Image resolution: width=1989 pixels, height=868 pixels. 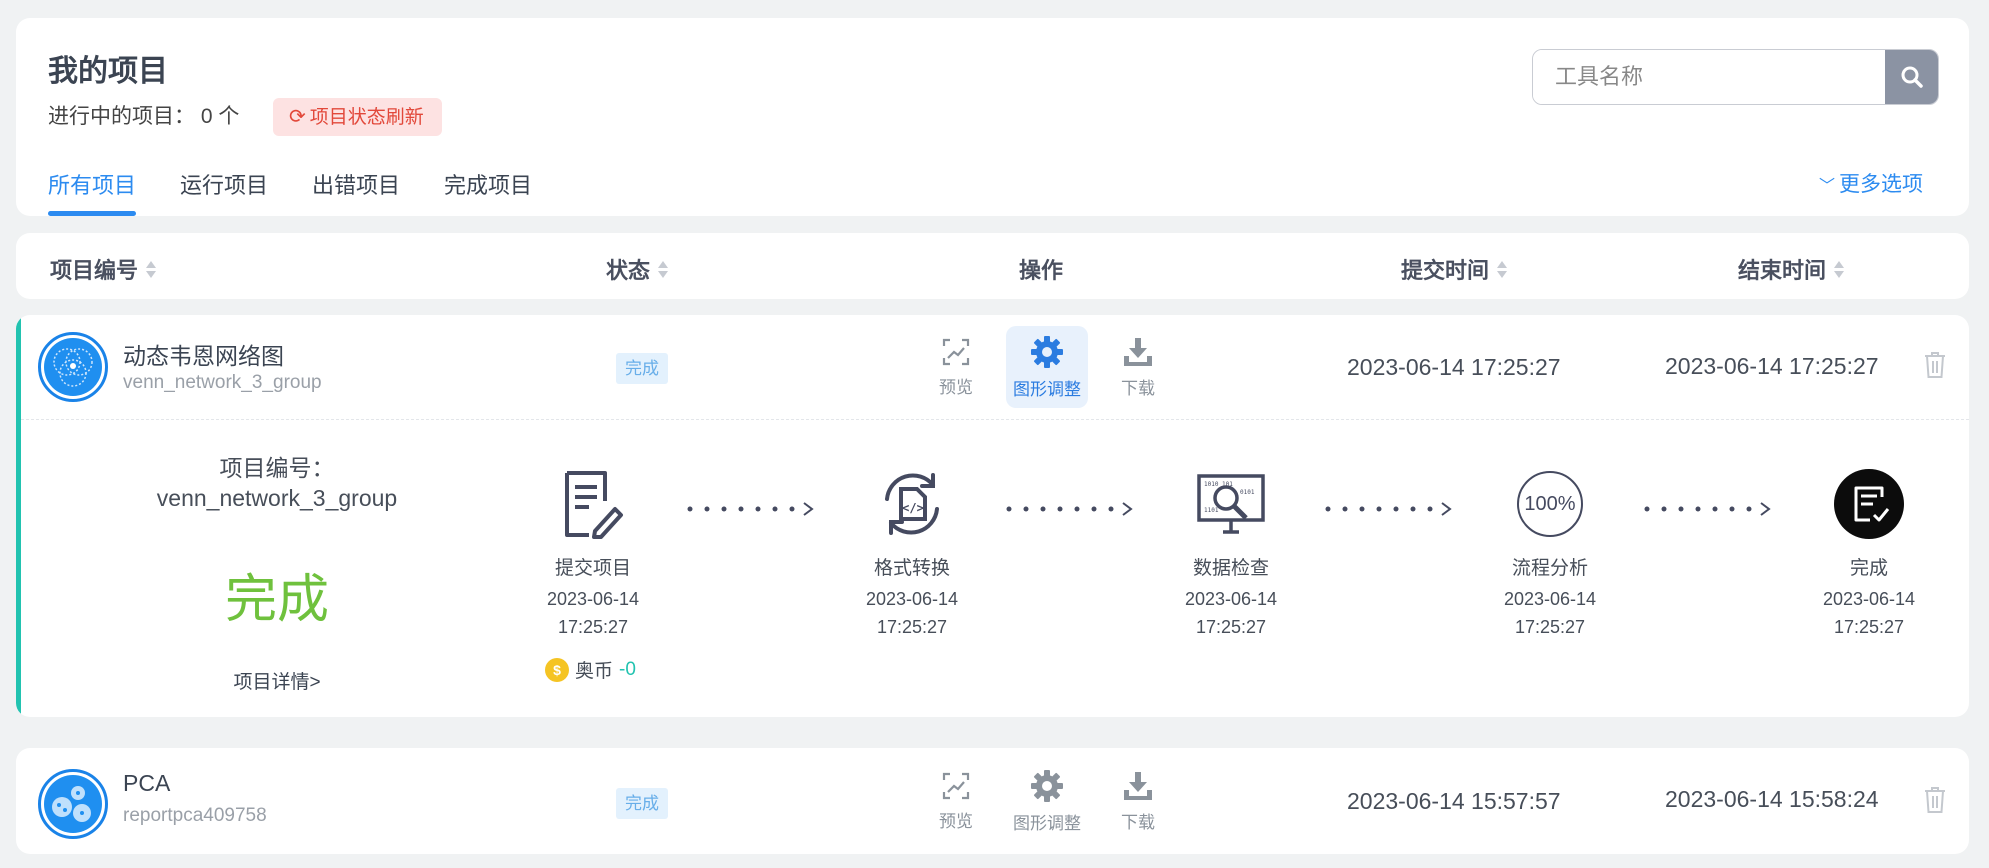 I want to click on refresh-icon: ⟳, so click(x=297, y=117).